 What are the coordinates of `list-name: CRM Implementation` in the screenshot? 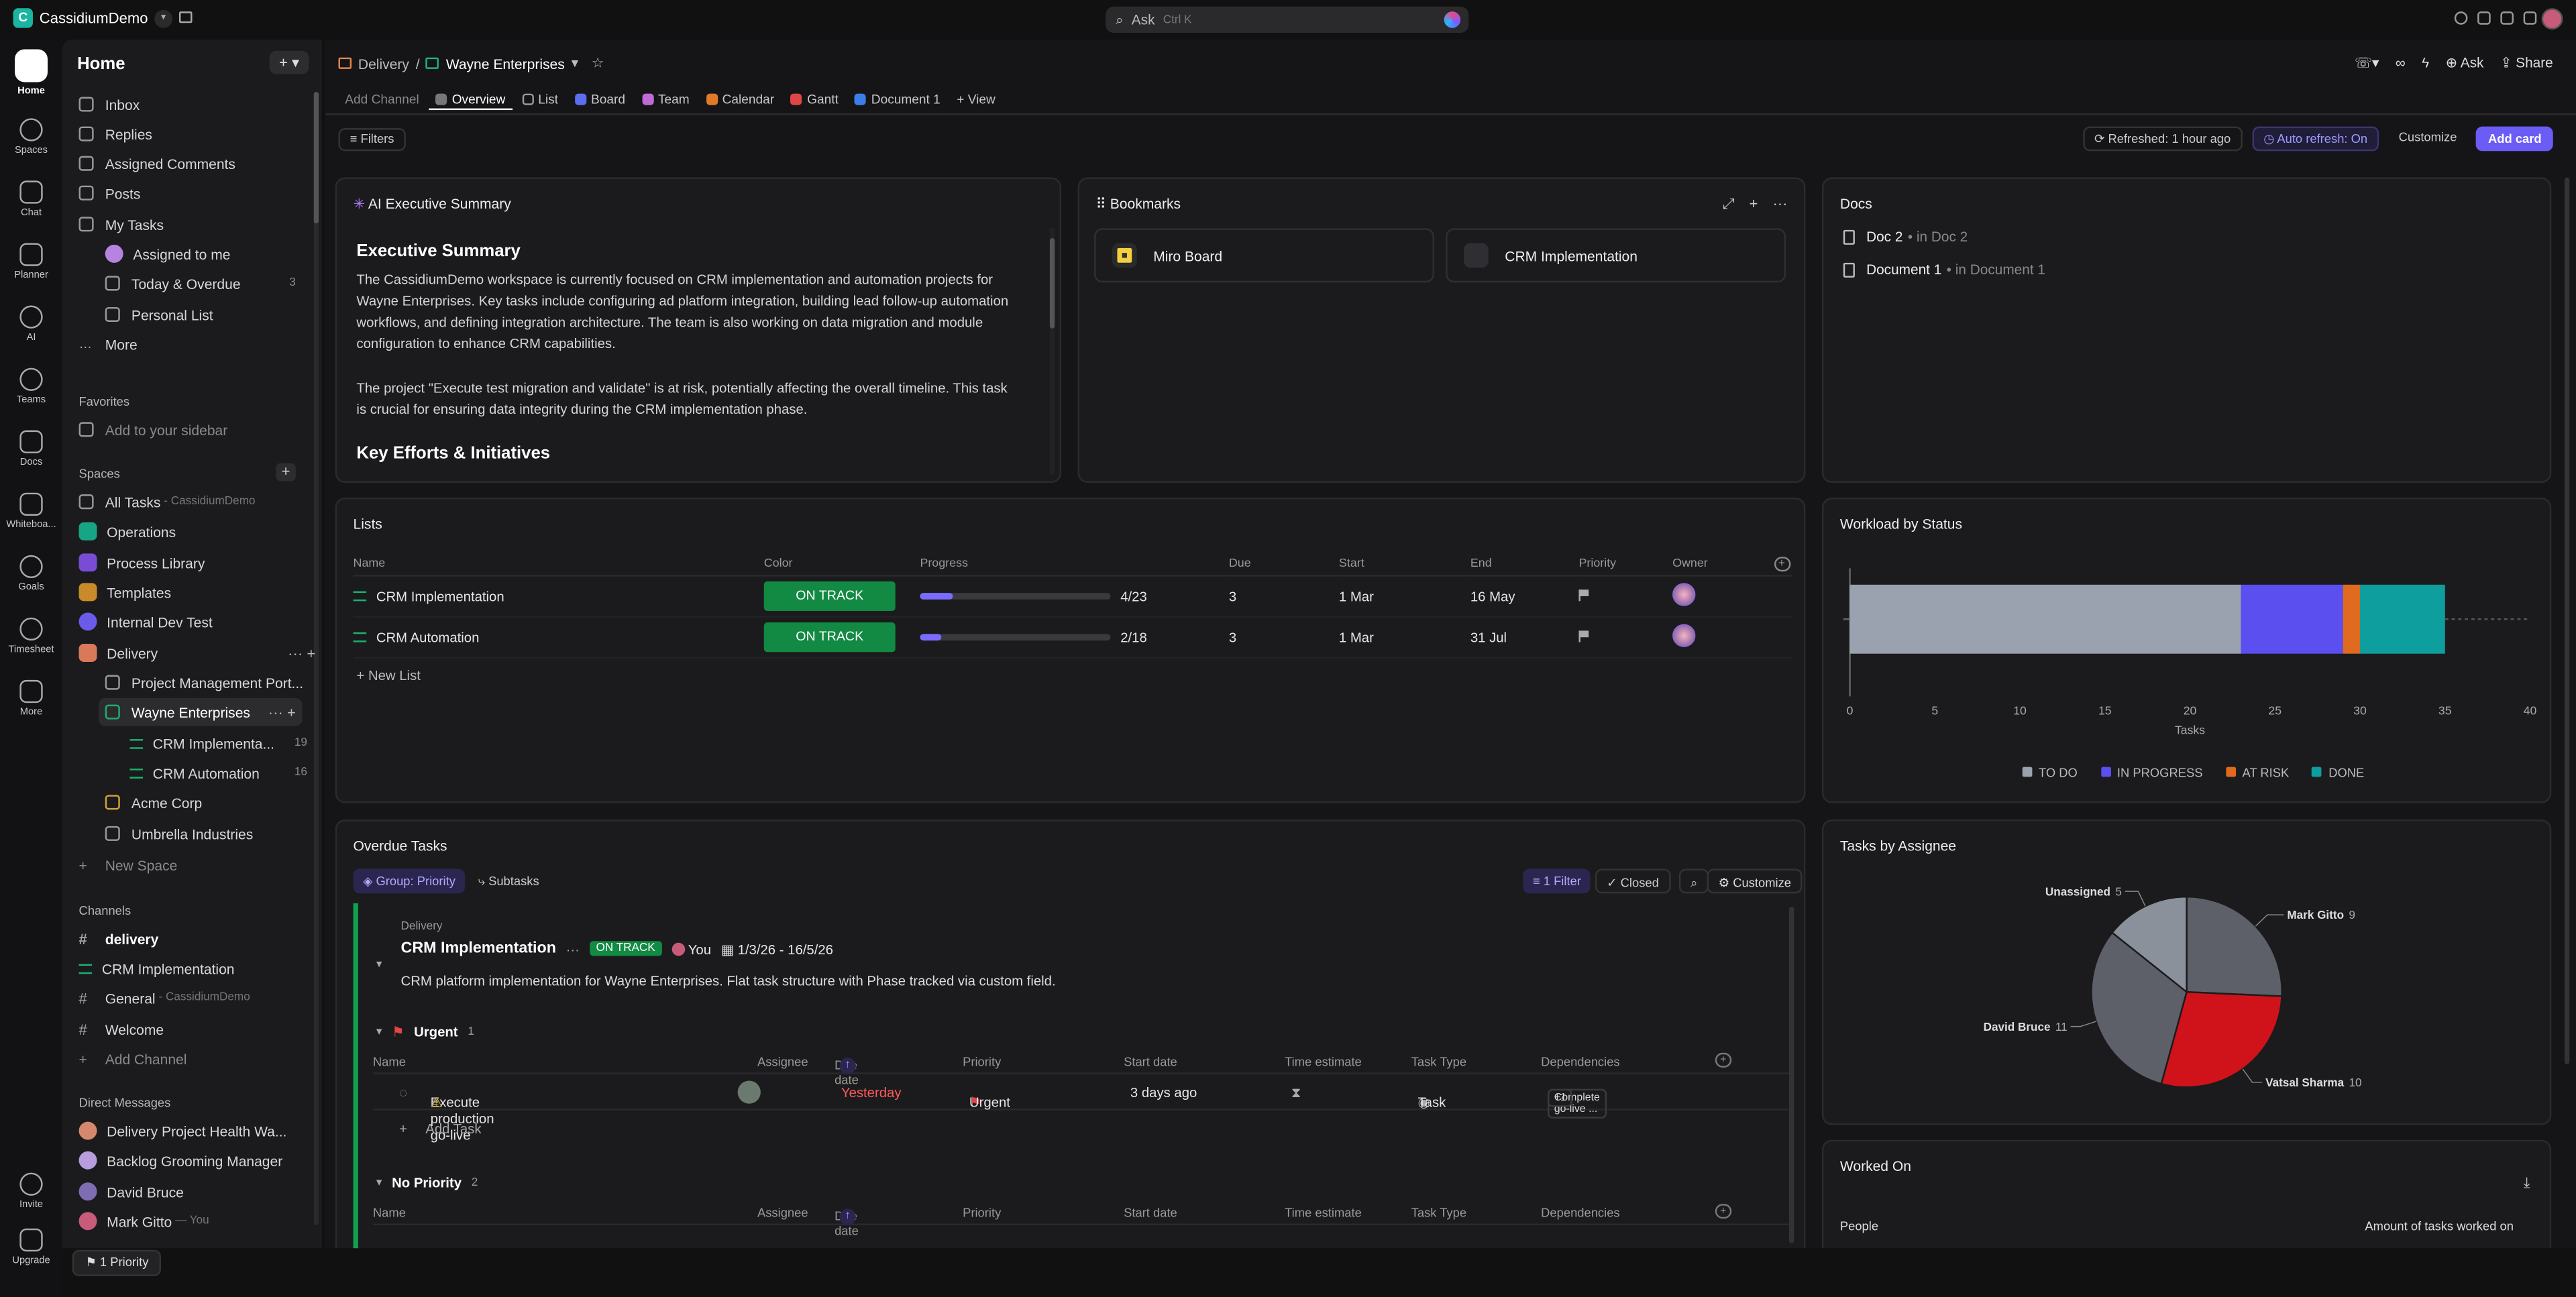 It's located at (440, 595).